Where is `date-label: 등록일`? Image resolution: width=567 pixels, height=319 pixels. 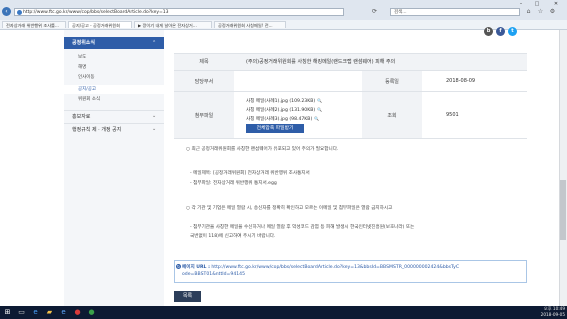
date-label: 등록일 is located at coordinates (392, 82).